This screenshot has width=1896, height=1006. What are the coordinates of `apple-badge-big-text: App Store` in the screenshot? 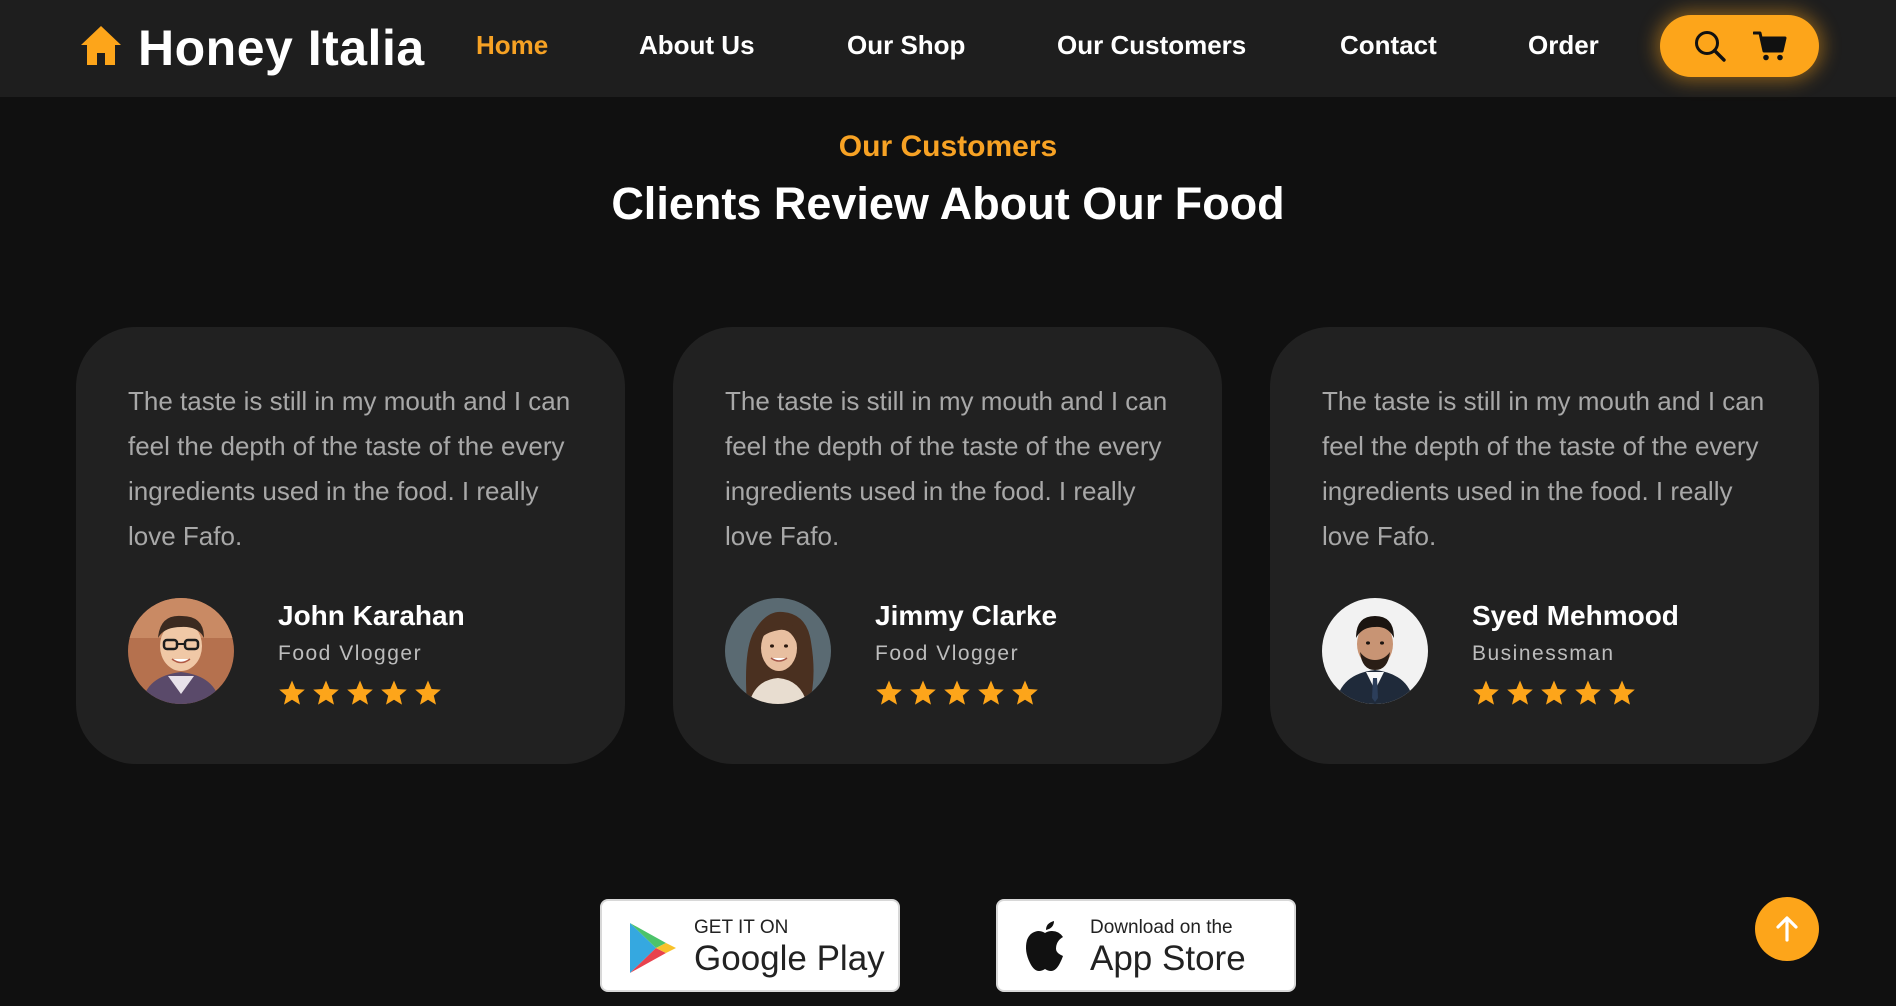 It's located at (1168, 958).